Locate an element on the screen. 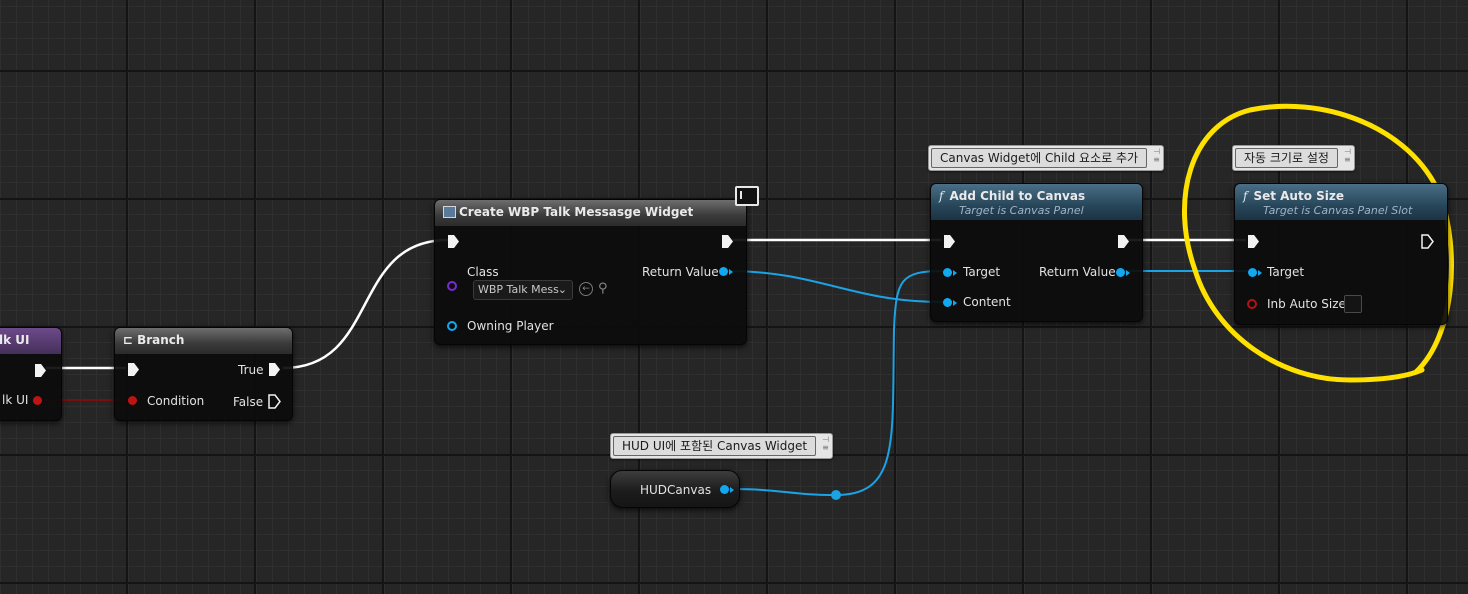 The width and height of the screenshot is (1468, 594). widget-icon is located at coordinates (449, 212).